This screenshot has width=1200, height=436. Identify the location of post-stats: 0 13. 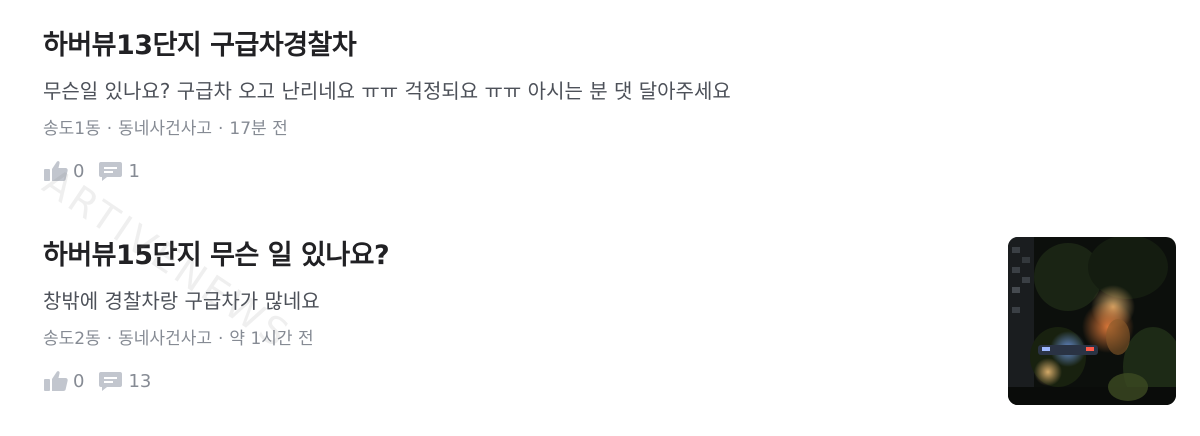
(609, 381).